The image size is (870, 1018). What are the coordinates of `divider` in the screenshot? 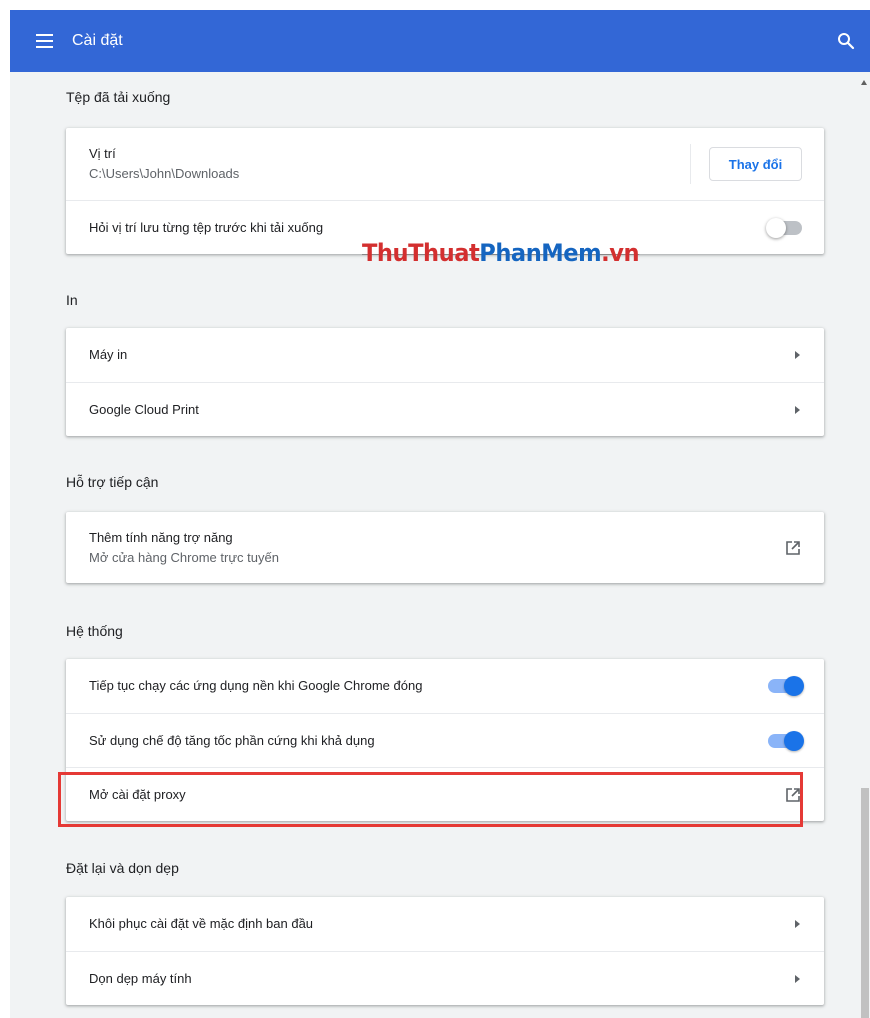 It's located at (690, 164).